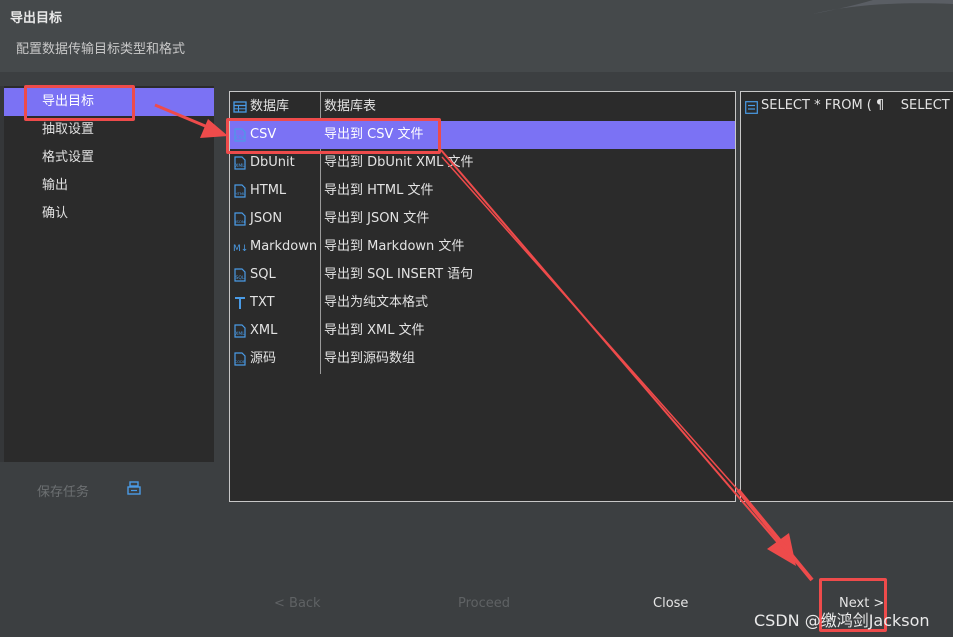  What do you see at coordinates (79, 103) in the screenshot?
I see `annotation-box-export-target` at bounding box center [79, 103].